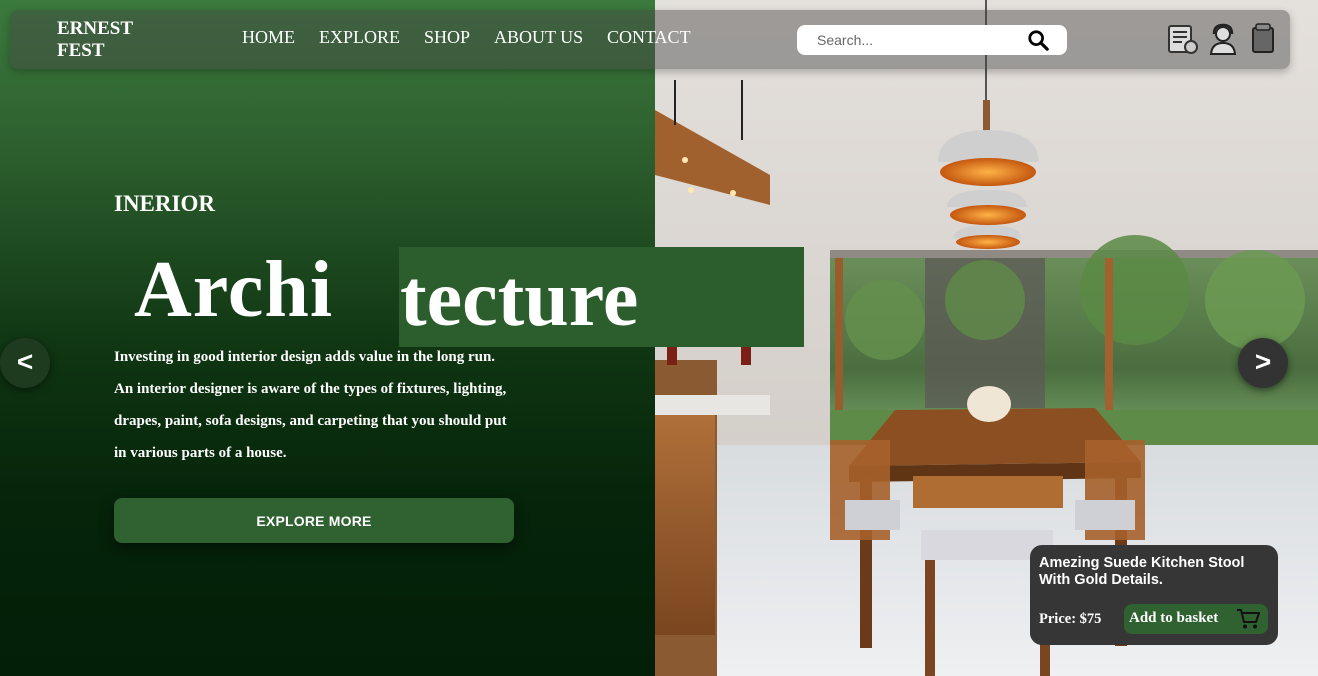 Image resolution: width=1318 pixels, height=676 pixels. I want to click on search-input, so click(917, 40).